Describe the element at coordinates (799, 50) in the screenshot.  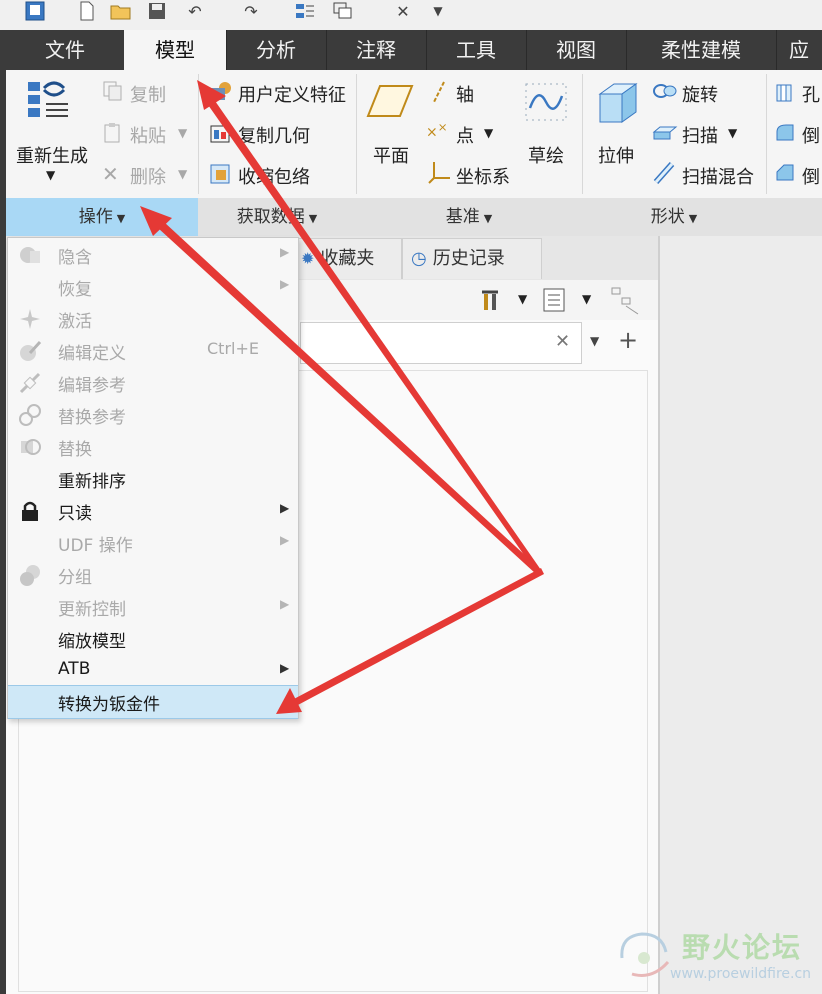
I see `tab-applications: 应` at that location.